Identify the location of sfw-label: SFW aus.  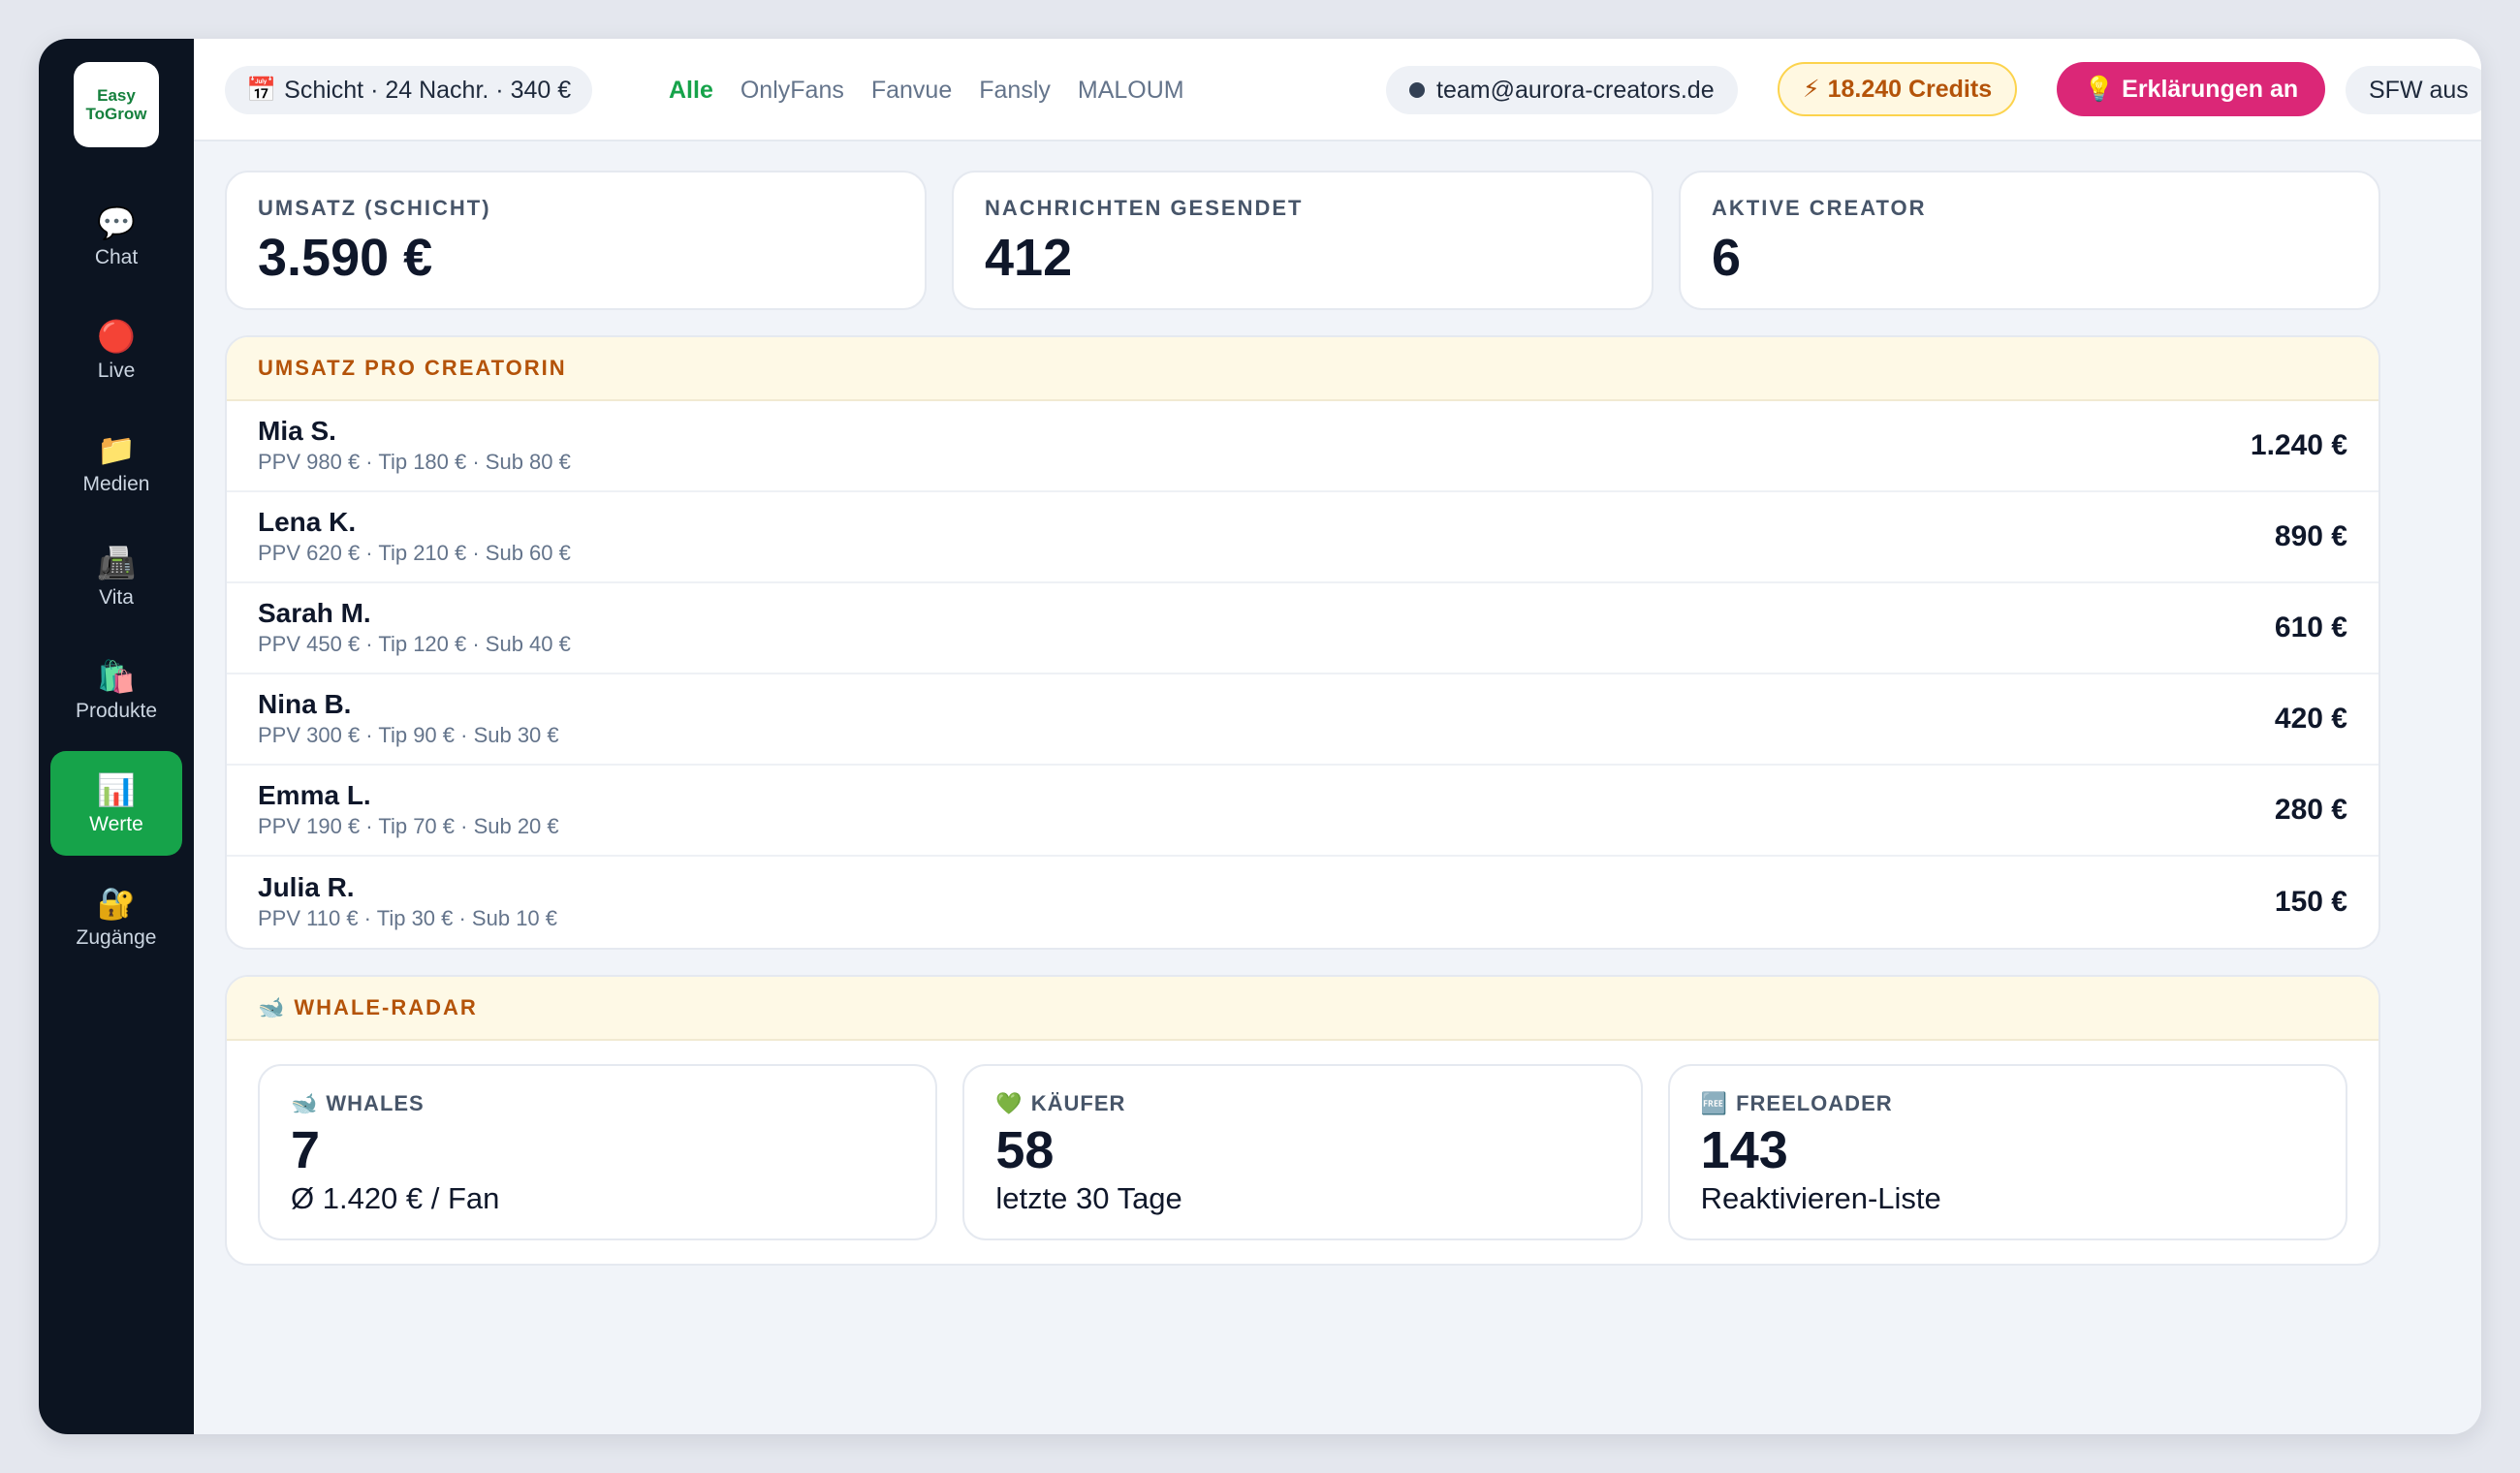
(2419, 90).